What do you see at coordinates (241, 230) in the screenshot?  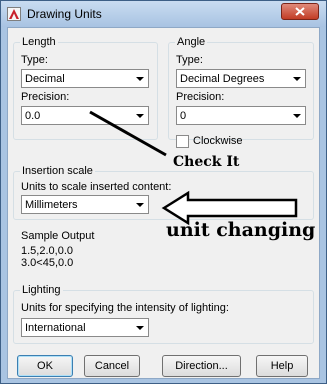 I see `annotation-unit-changing: unit changing` at bounding box center [241, 230].